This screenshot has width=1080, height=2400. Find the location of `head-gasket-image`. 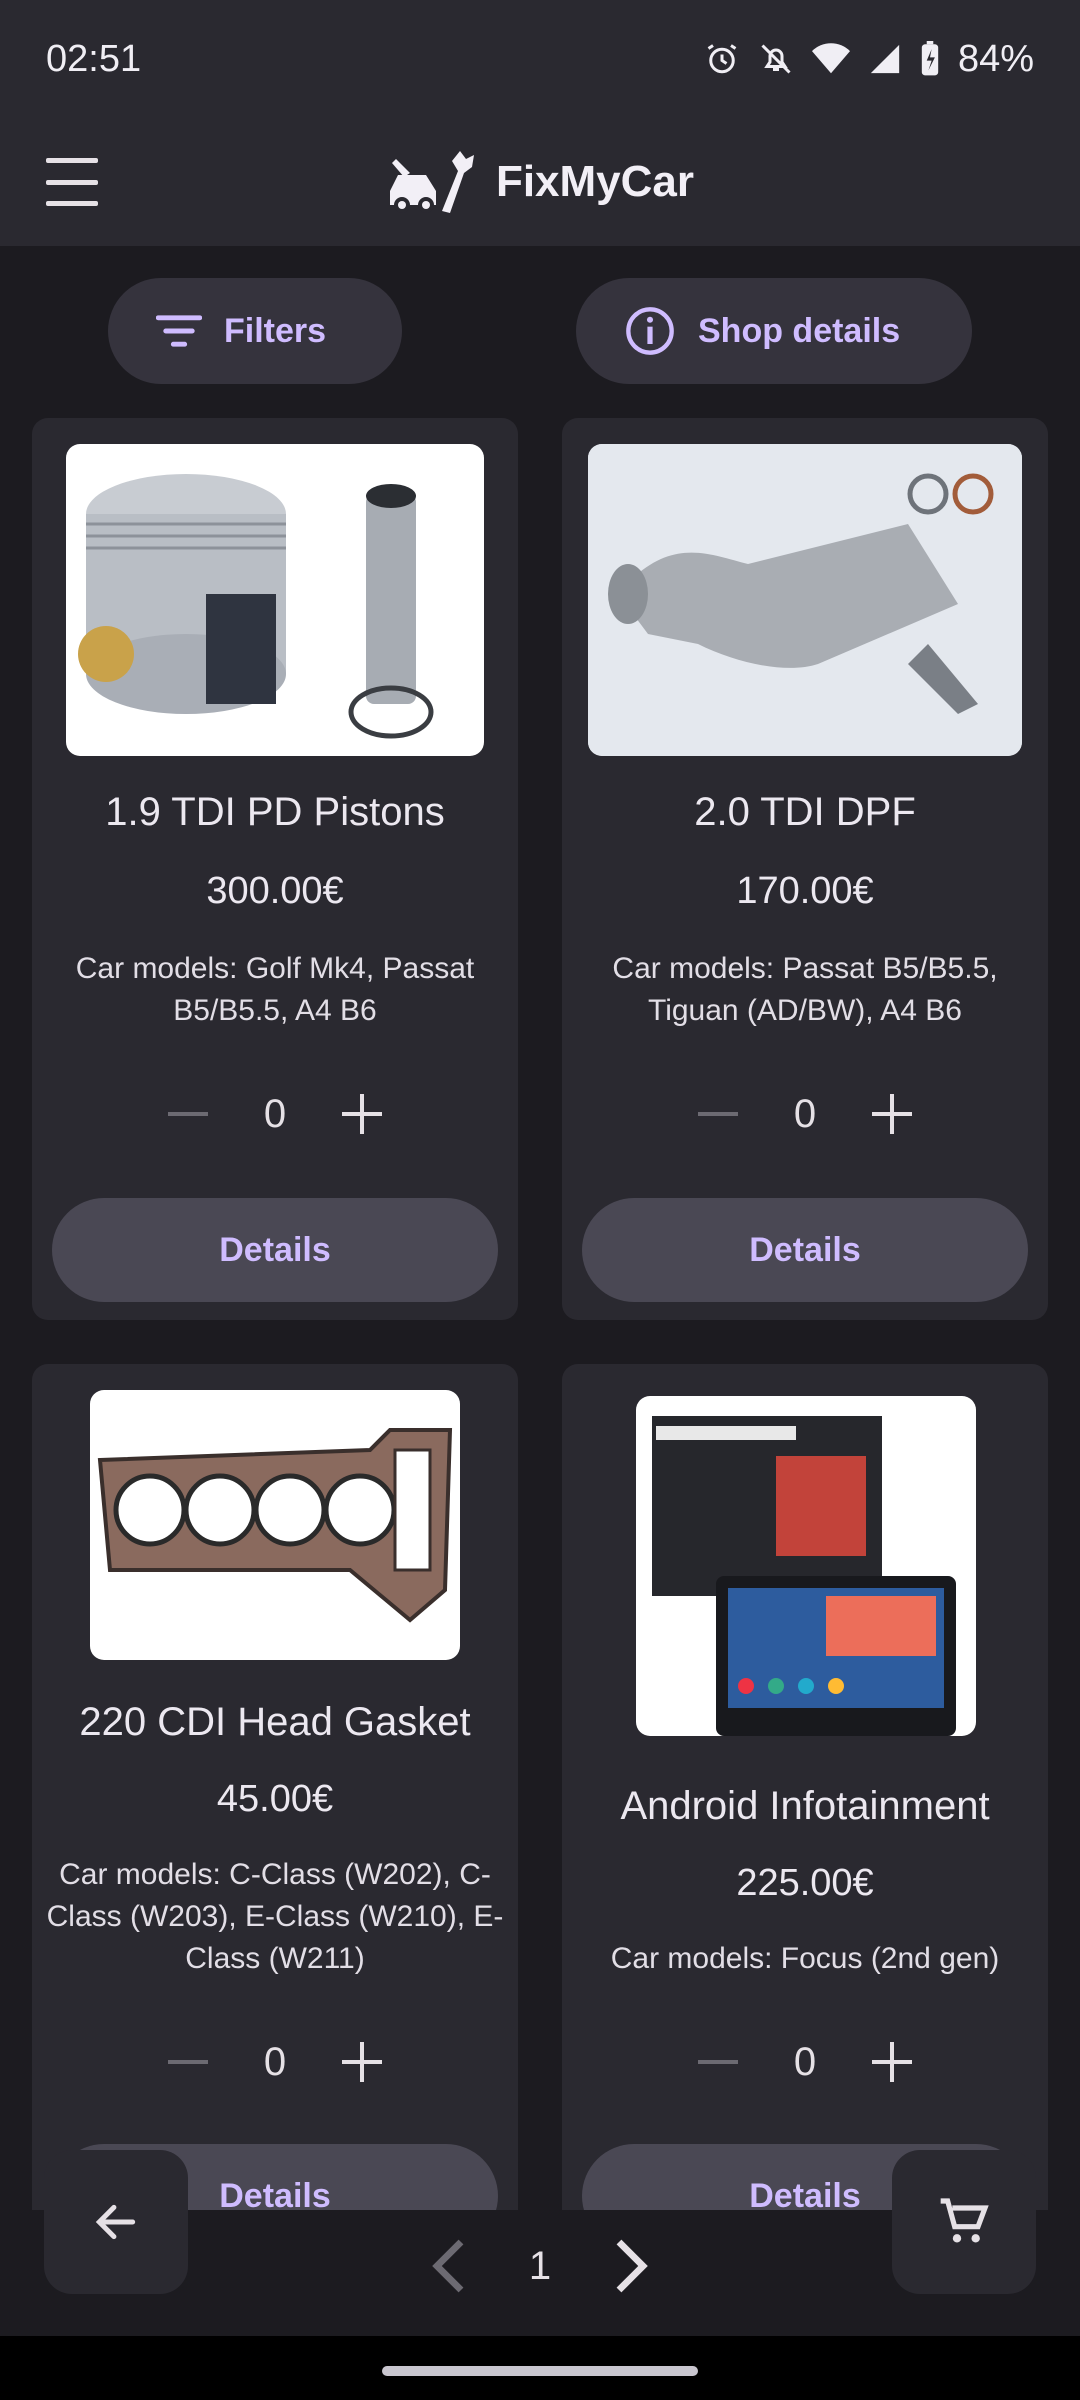

head-gasket-image is located at coordinates (275, 1525).